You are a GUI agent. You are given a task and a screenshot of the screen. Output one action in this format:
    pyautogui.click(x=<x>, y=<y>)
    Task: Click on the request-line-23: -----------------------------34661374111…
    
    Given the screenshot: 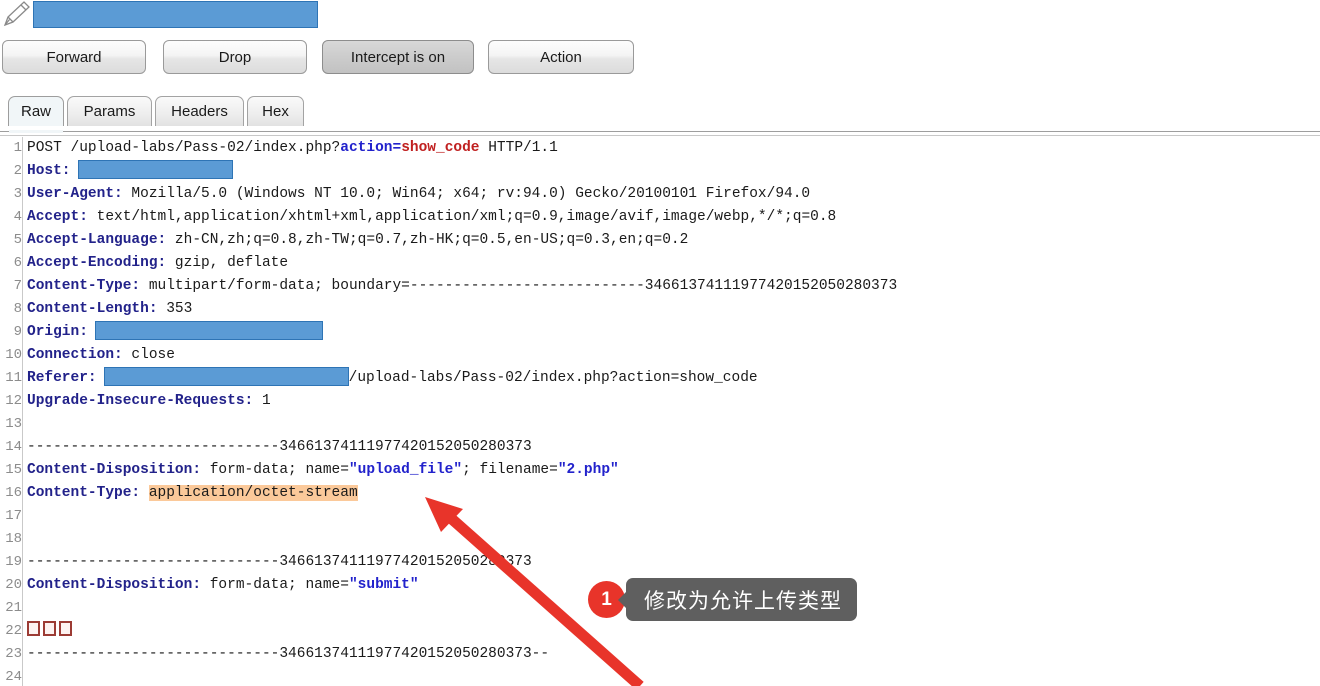 What is the action you would take?
    pyautogui.click(x=288, y=654)
    